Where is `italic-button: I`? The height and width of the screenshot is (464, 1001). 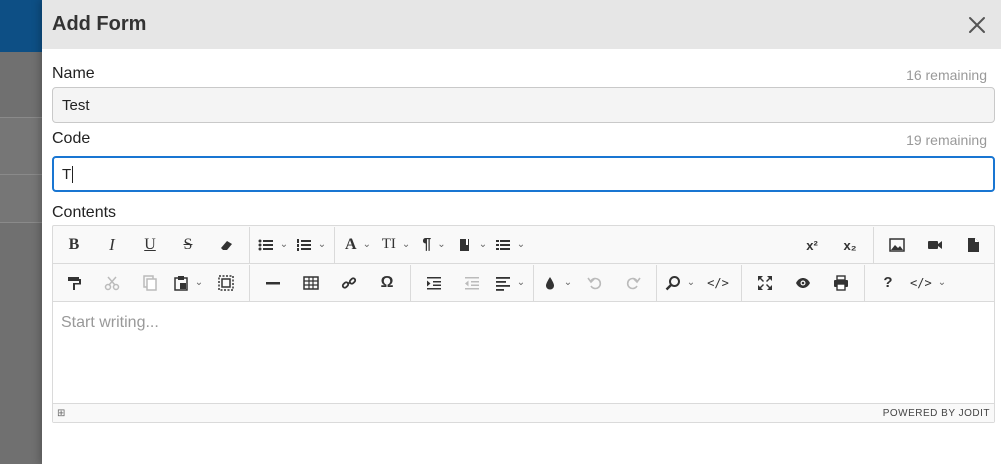
italic-button: I is located at coordinates (112, 245).